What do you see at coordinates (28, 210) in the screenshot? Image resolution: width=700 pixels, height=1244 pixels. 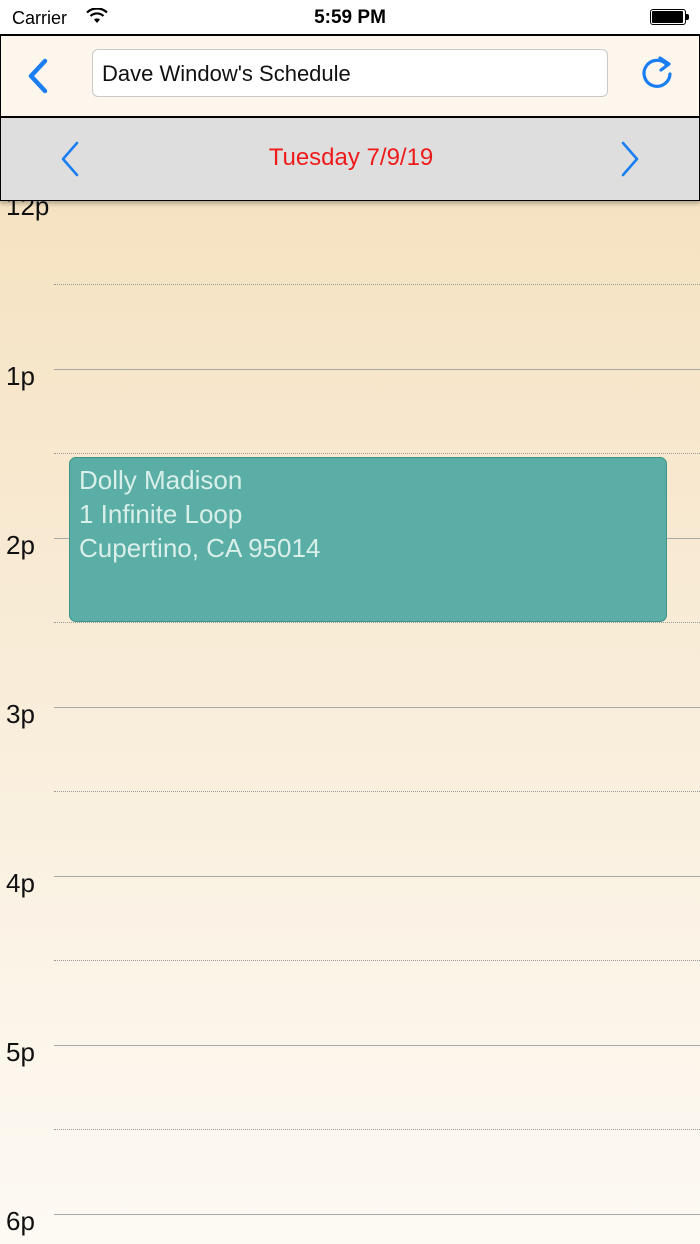 I see `hour-label-12p: 12p` at bounding box center [28, 210].